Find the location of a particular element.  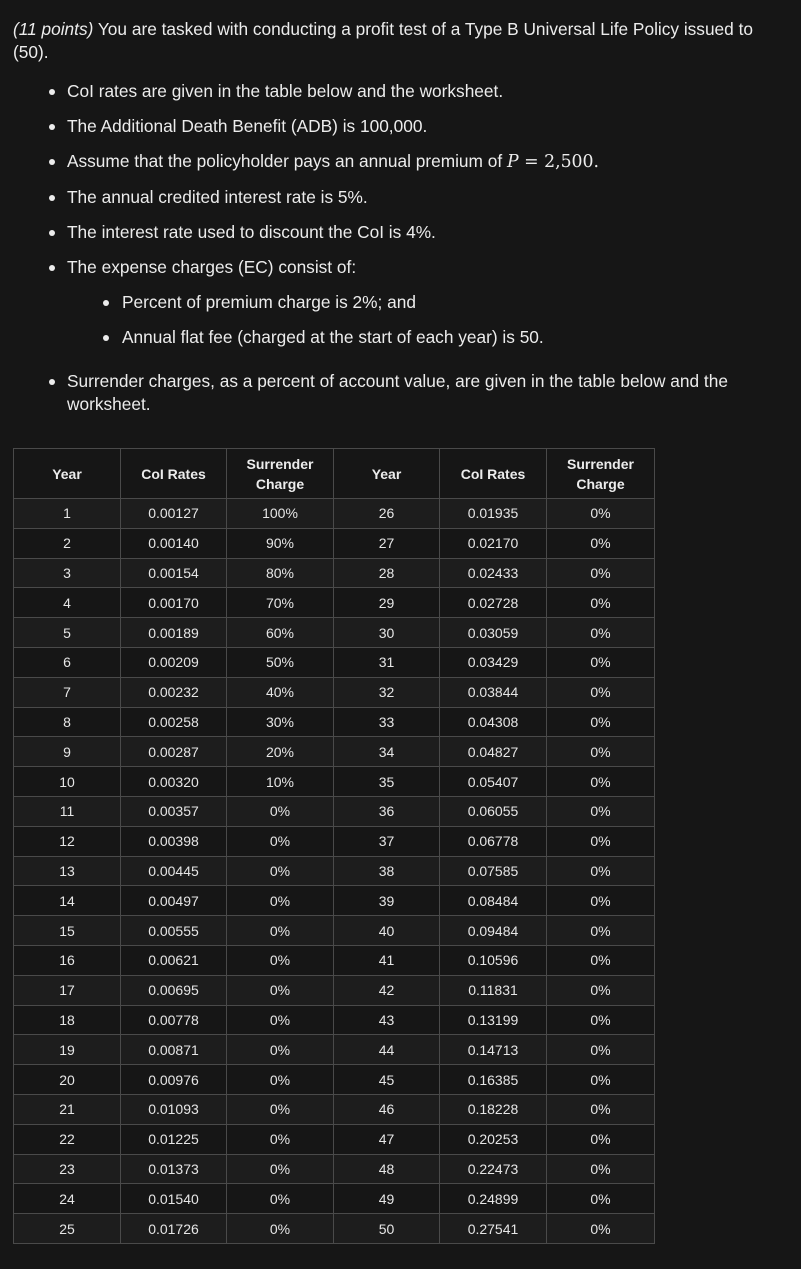

cell-coi-rate: 0.00695 is located at coordinates (173, 990).